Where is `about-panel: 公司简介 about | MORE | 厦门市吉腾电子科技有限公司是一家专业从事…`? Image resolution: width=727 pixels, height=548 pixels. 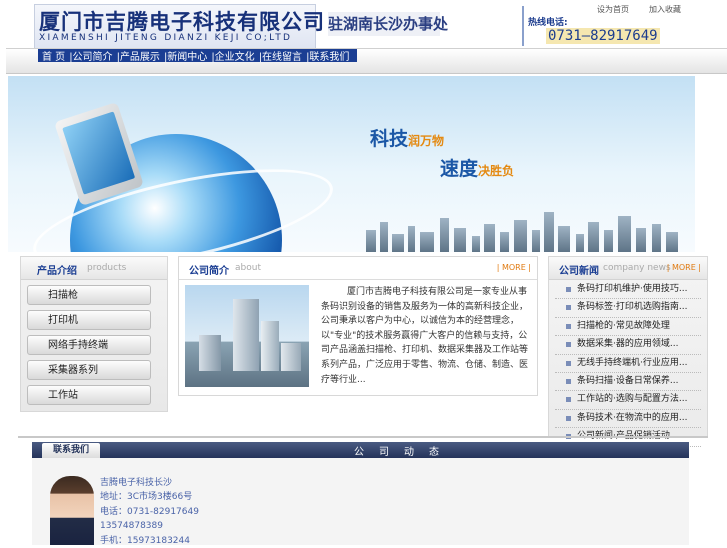 about-panel: 公司简介 about | MORE | 厦门市吉腾电子科技有限公司是一家专业从事… is located at coordinates (358, 326).